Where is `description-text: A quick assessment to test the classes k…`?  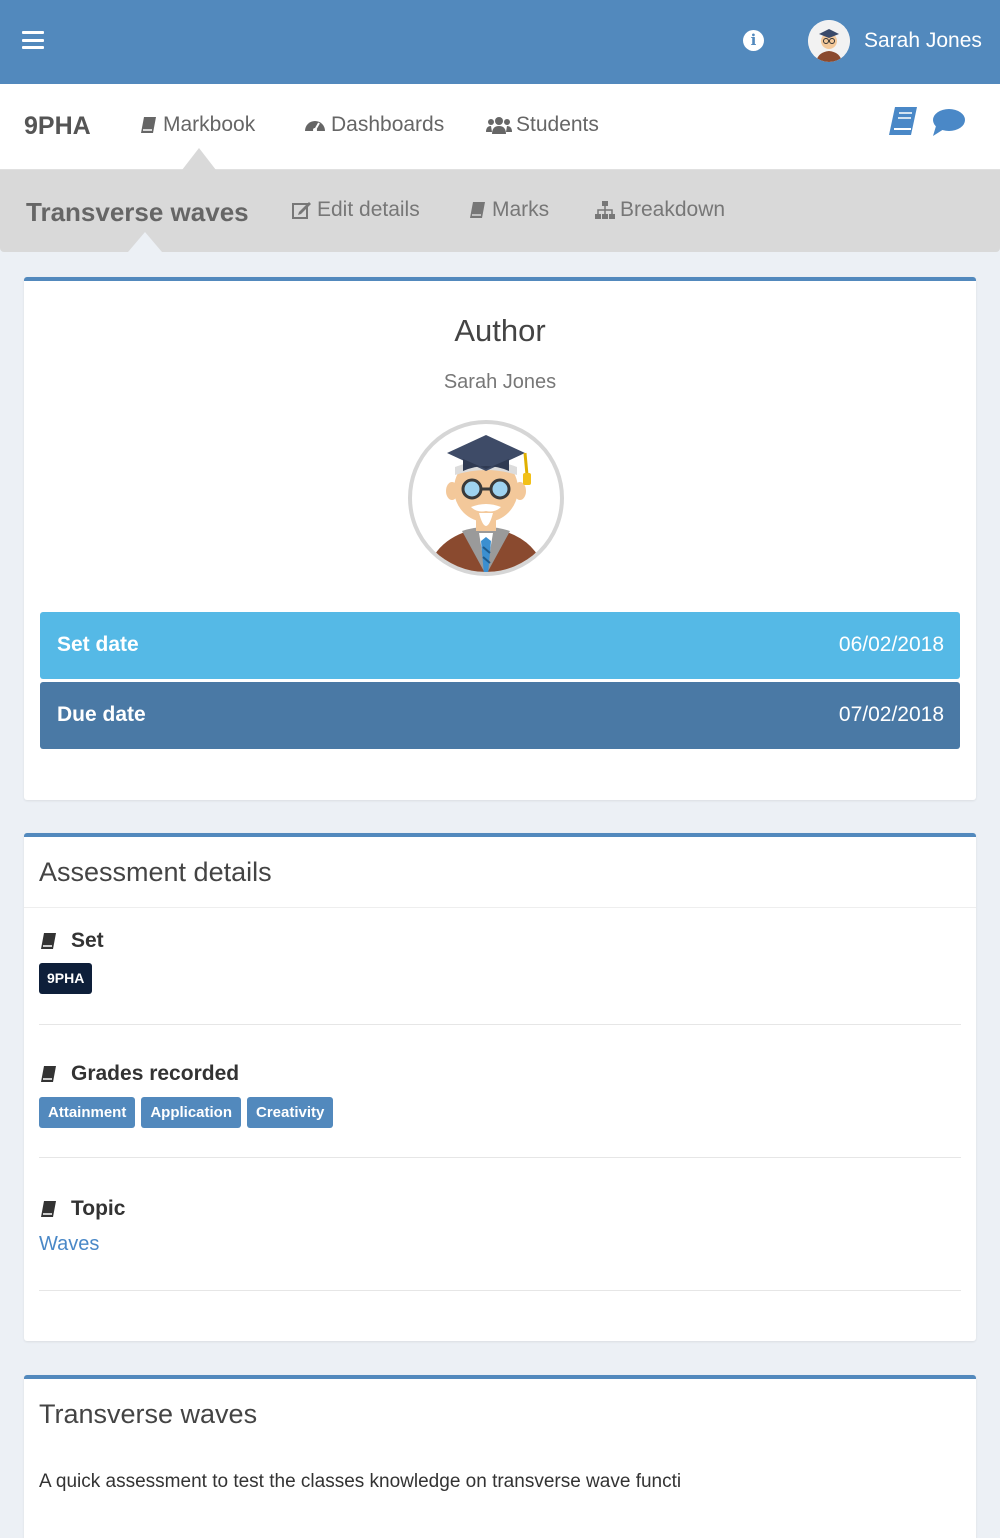 description-text: A quick assessment to test the classes k… is located at coordinates (360, 1481).